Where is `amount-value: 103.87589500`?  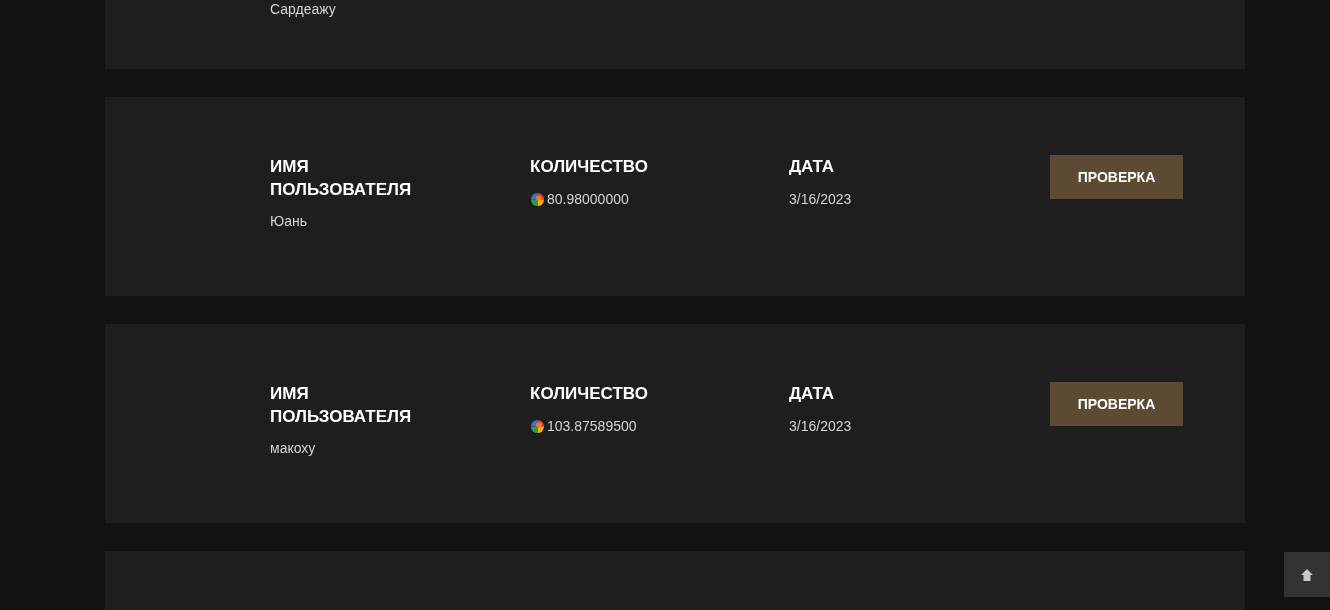 amount-value: 103.87589500 is located at coordinates (592, 426).